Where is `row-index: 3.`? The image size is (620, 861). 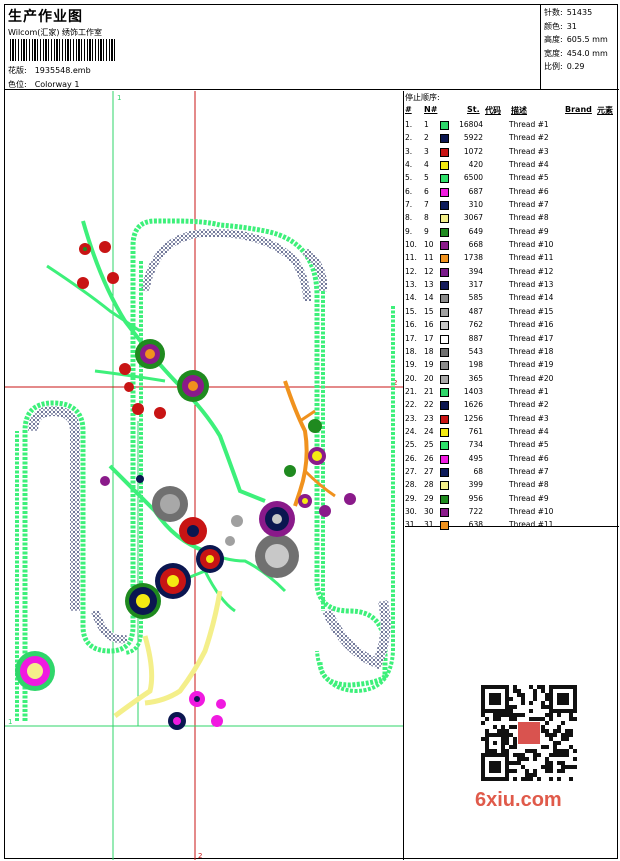 row-index: 3. is located at coordinates (409, 151).